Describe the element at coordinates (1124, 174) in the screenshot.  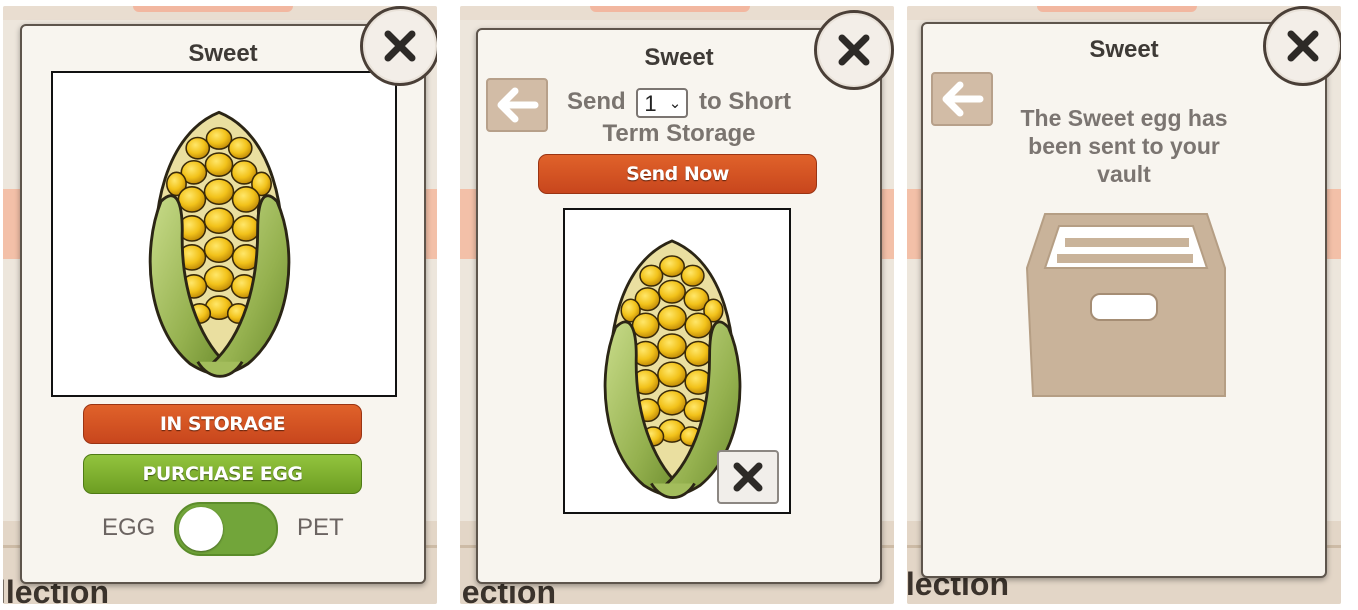
I see `sent-message-line-3: vault` at that location.